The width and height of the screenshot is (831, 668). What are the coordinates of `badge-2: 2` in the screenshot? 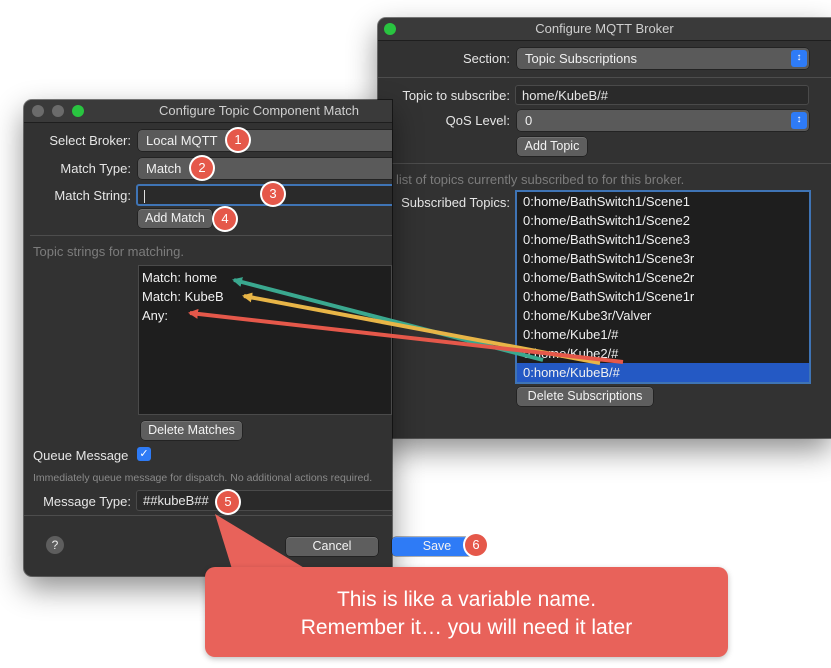 It's located at (202, 168).